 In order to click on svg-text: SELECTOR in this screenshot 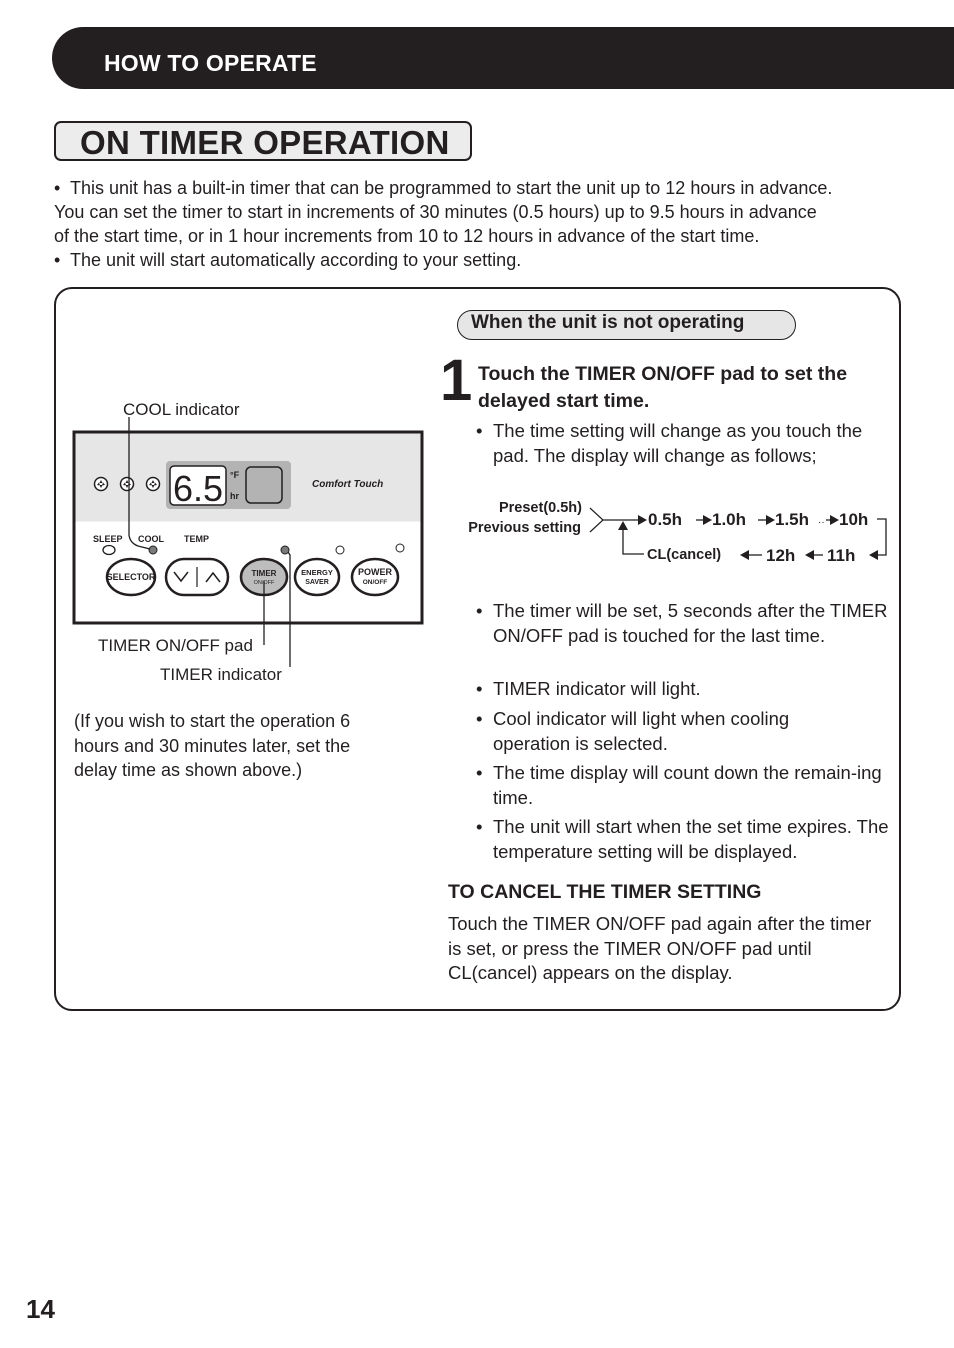, I will do `click(131, 577)`.